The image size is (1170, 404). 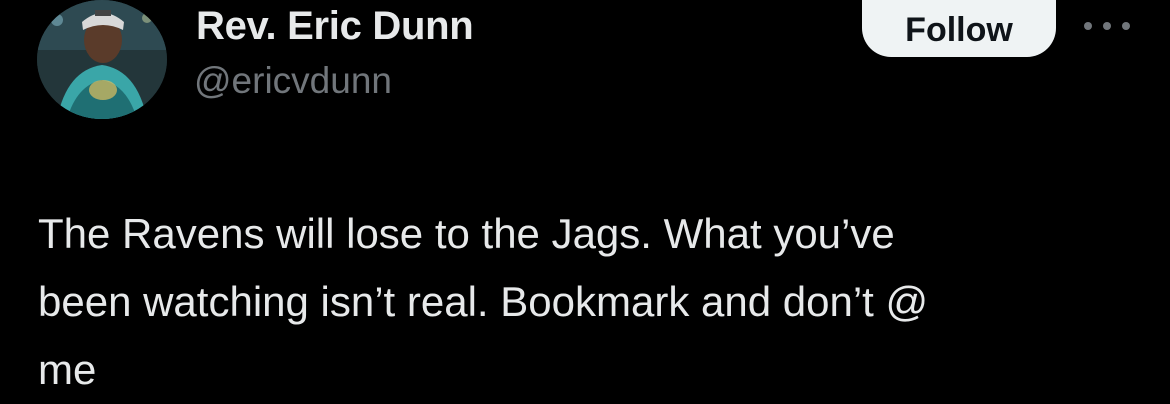 What do you see at coordinates (293, 81) in the screenshot?
I see `user-handle: @ericvdunn` at bounding box center [293, 81].